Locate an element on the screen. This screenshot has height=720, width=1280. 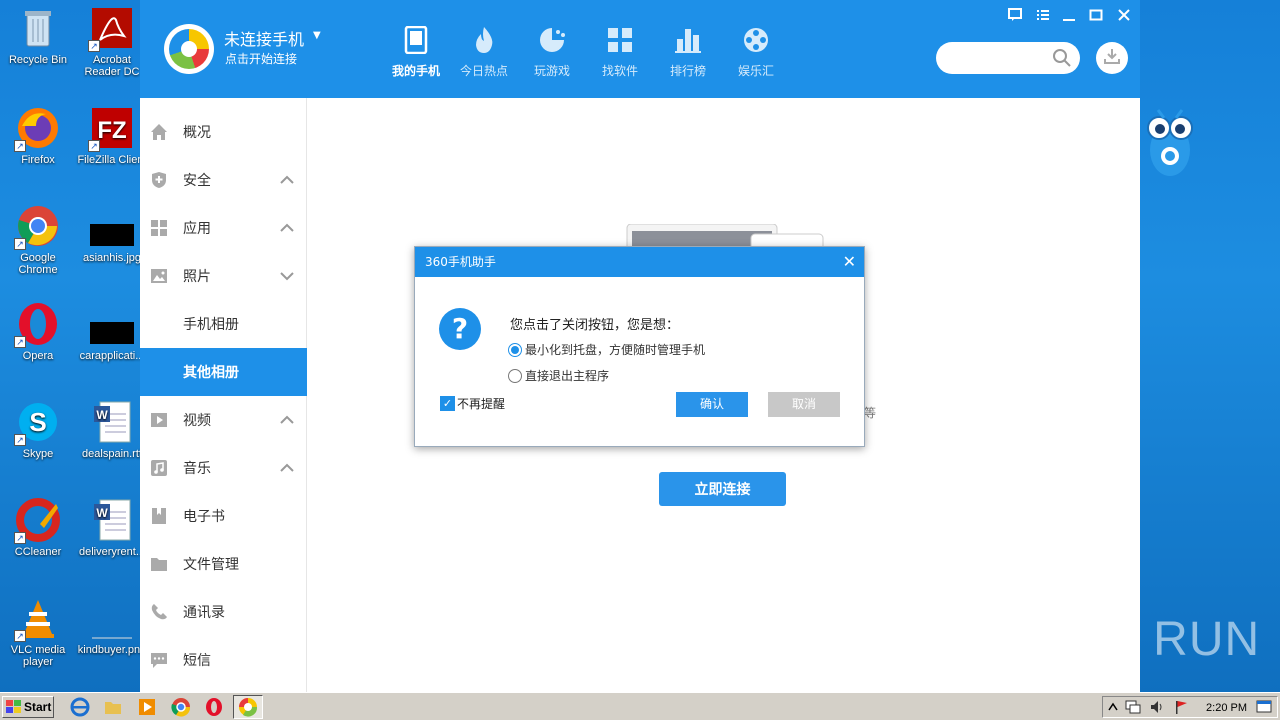
desktop-icon-chrome: ↗ Google Chrome is located at coordinates (38, 240).